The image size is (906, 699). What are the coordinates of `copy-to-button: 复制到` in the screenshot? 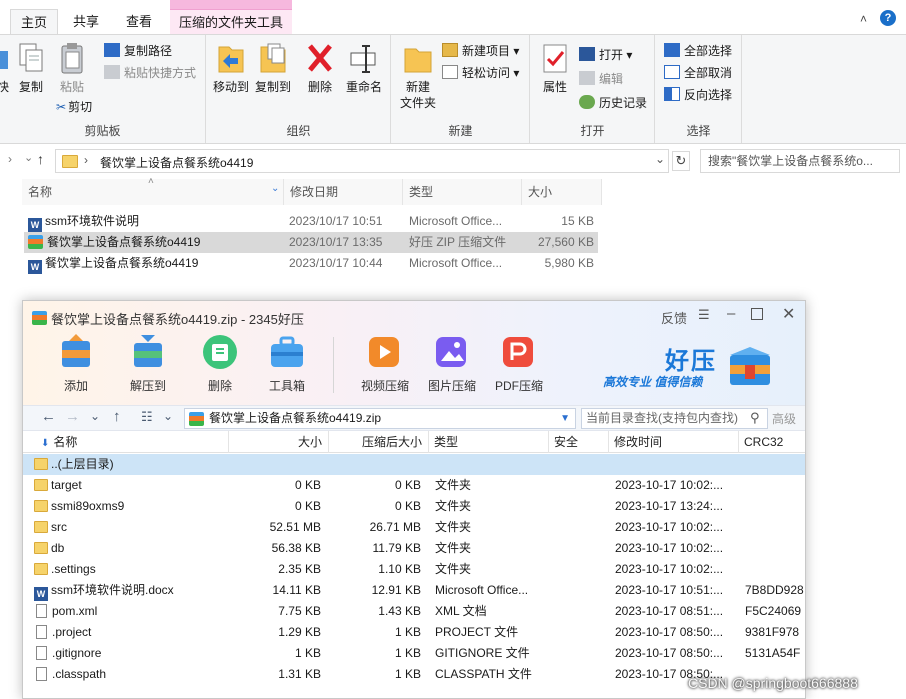 It's located at (273, 68).